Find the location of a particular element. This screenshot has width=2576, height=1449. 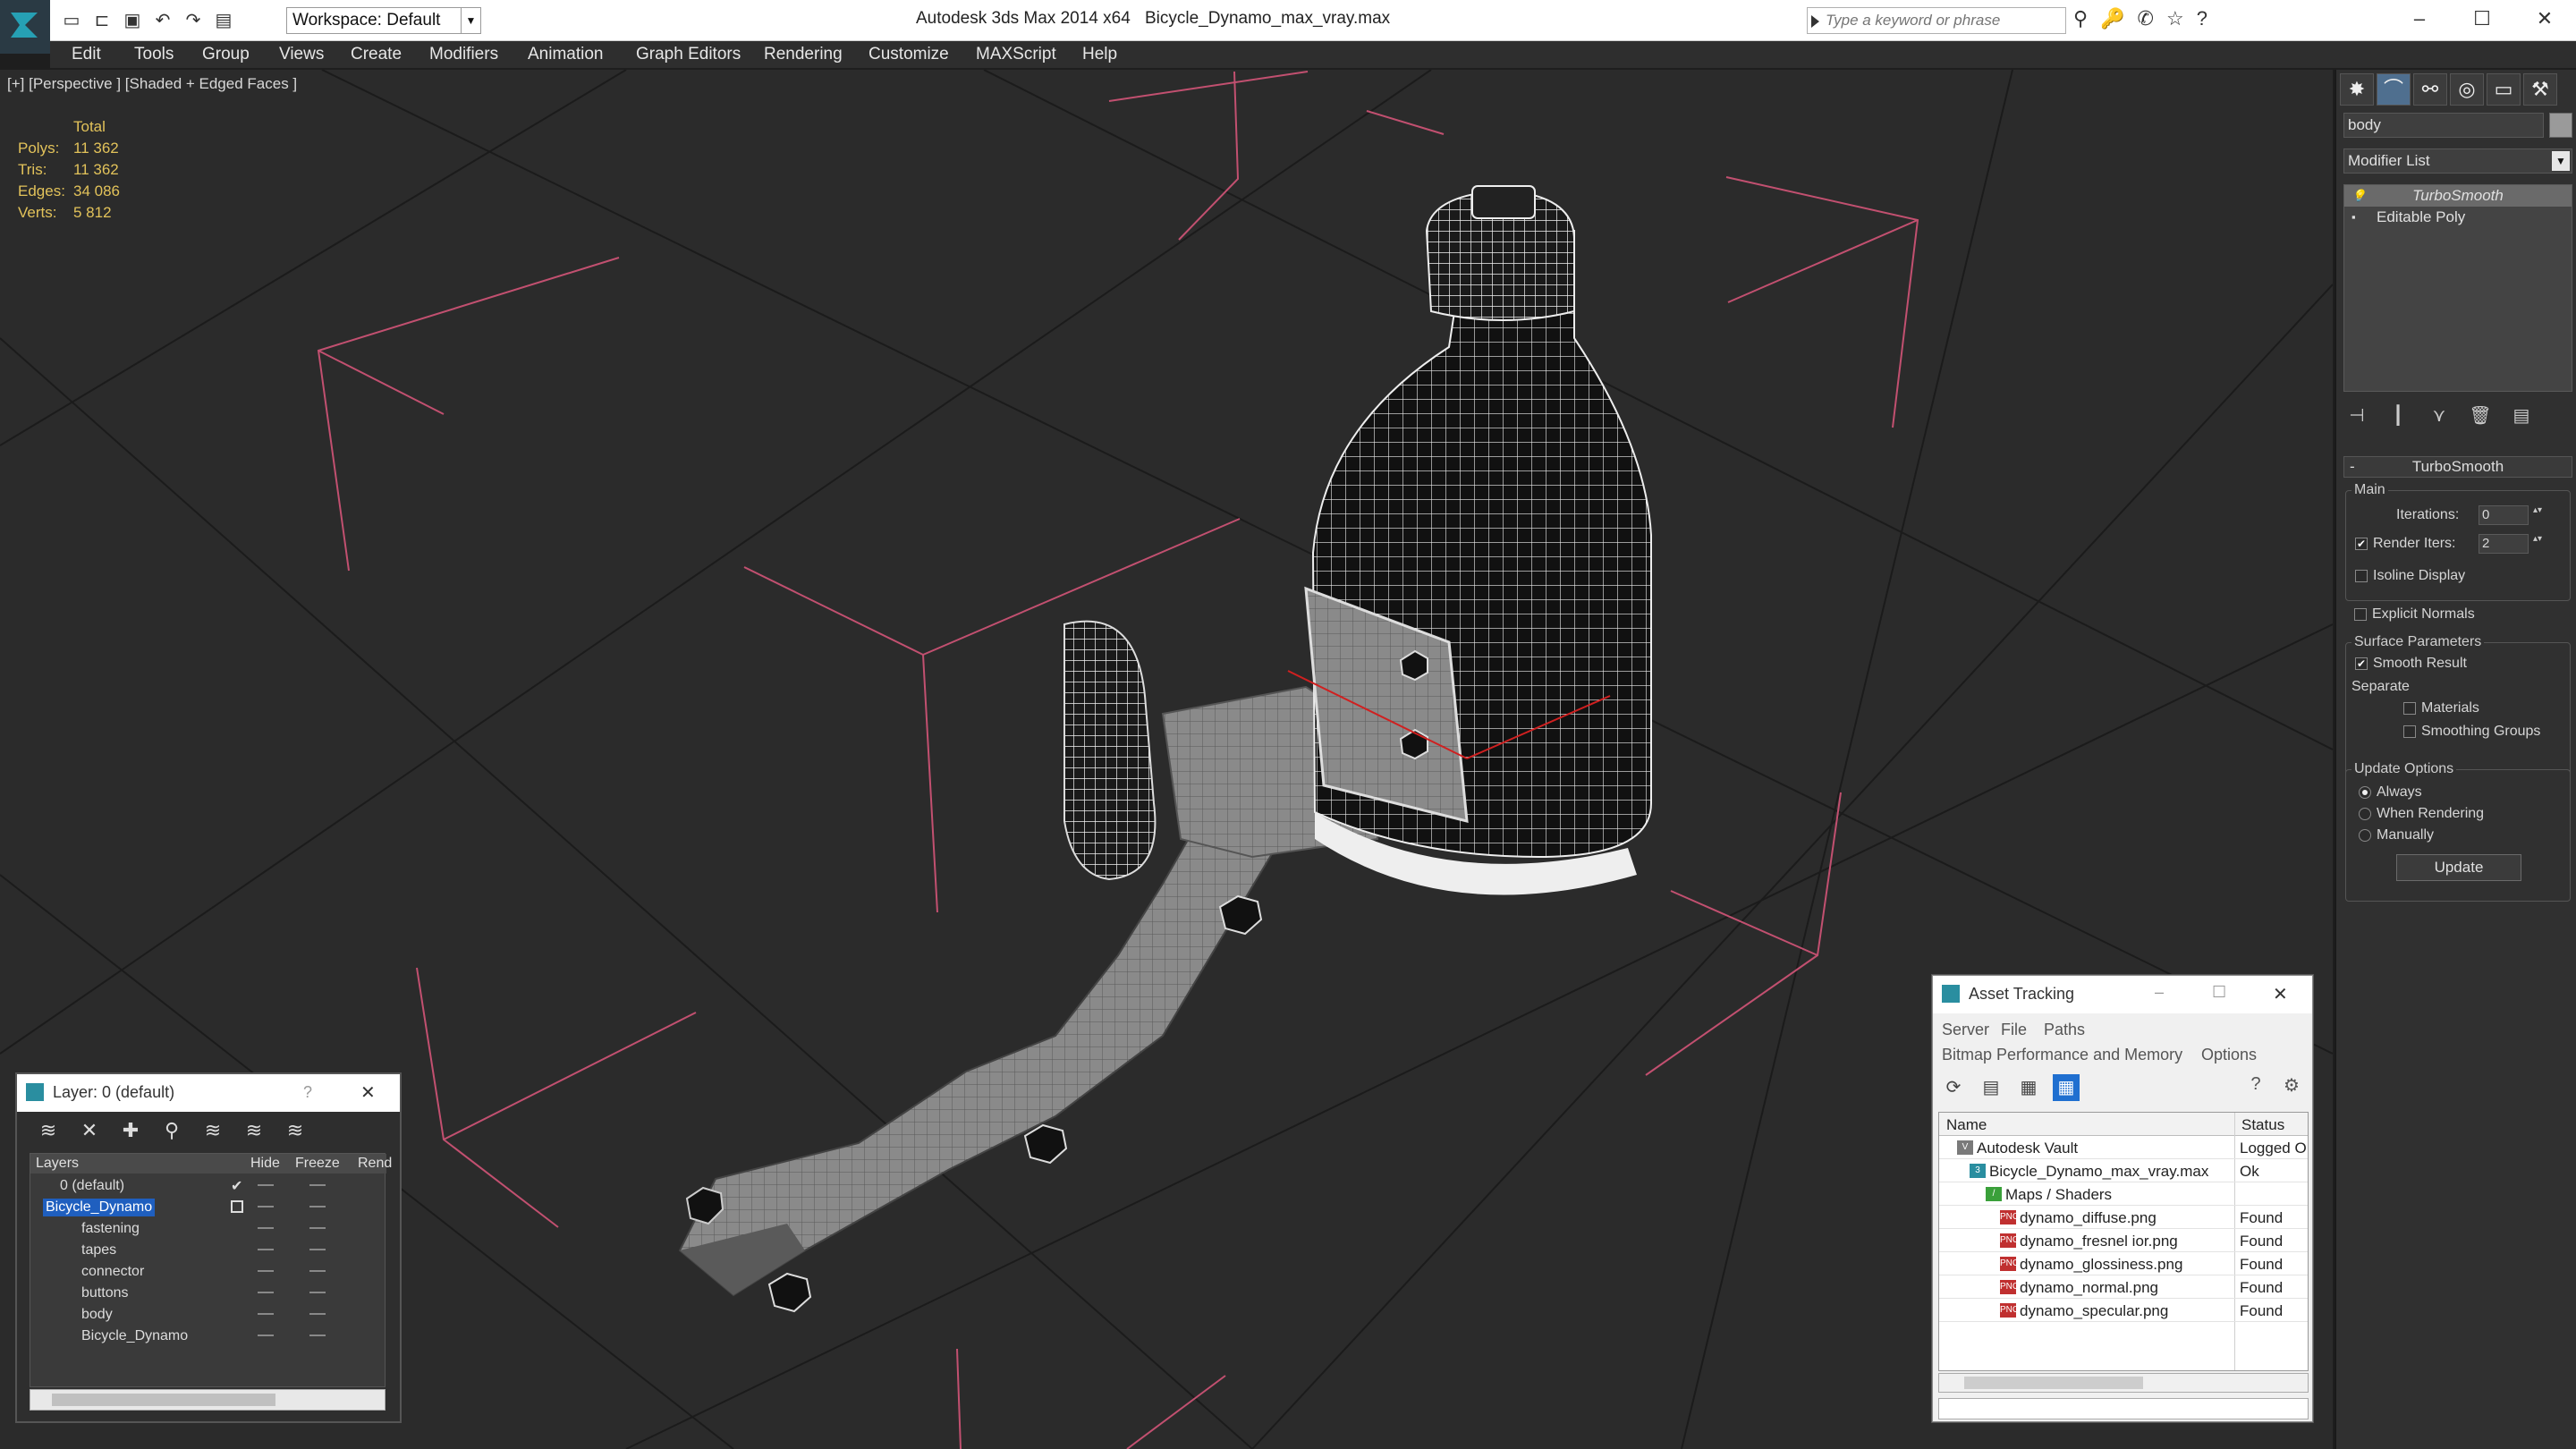

menu-maxscript: MAXScript is located at coordinates (1016, 54).